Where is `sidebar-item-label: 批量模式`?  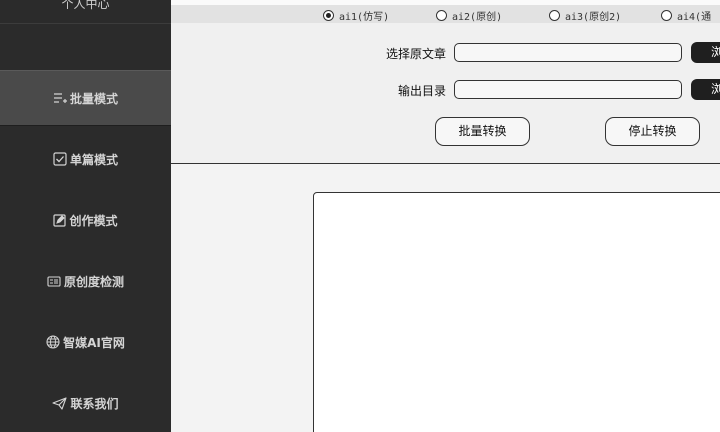
sidebar-item-label: 批量模式 is located at coordinates (93, 98).